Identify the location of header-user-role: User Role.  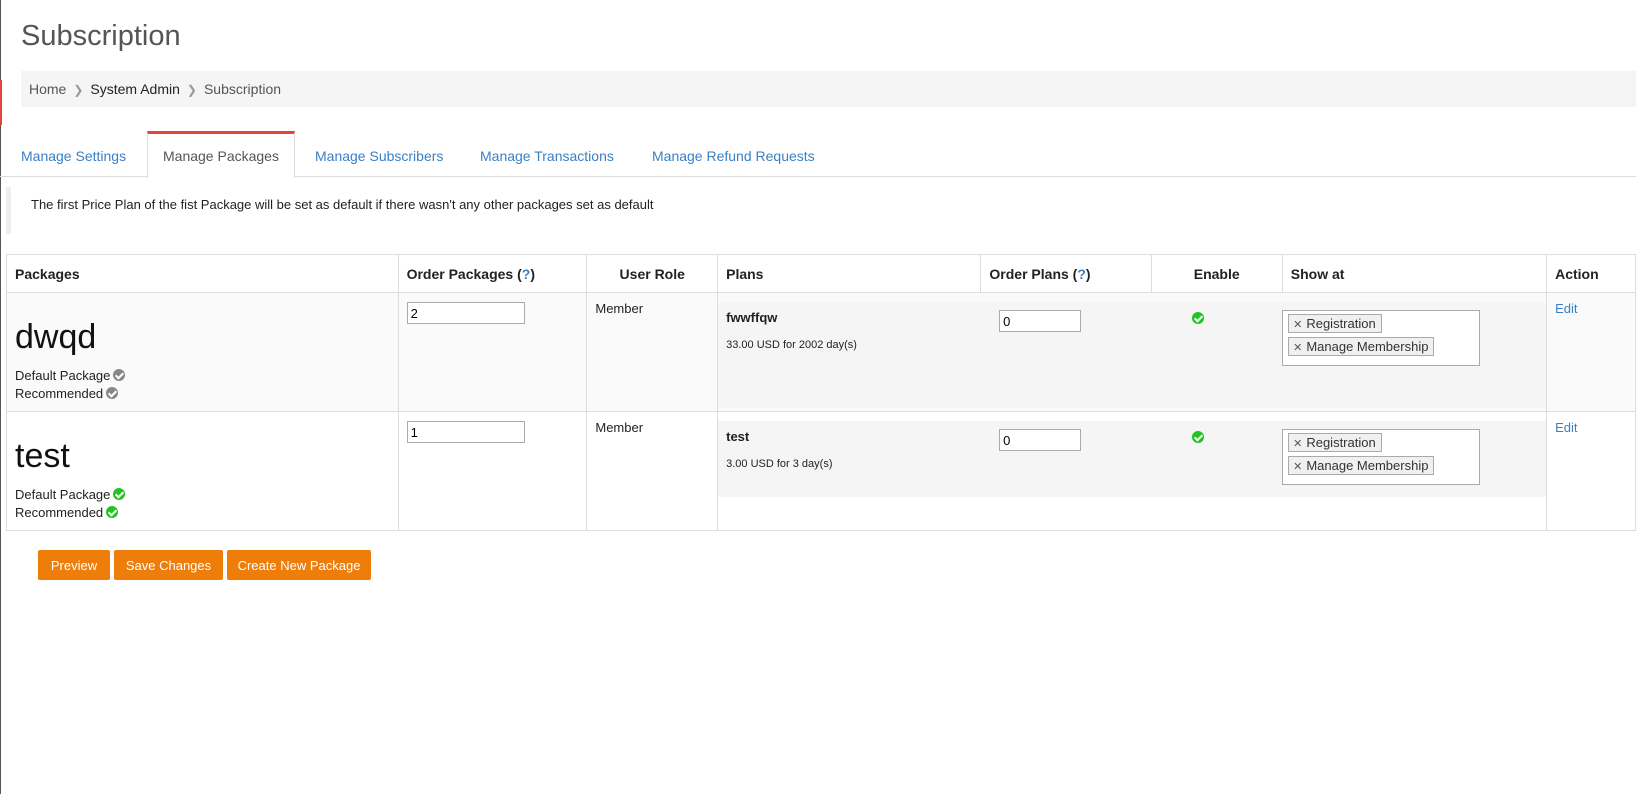
(652, 273).